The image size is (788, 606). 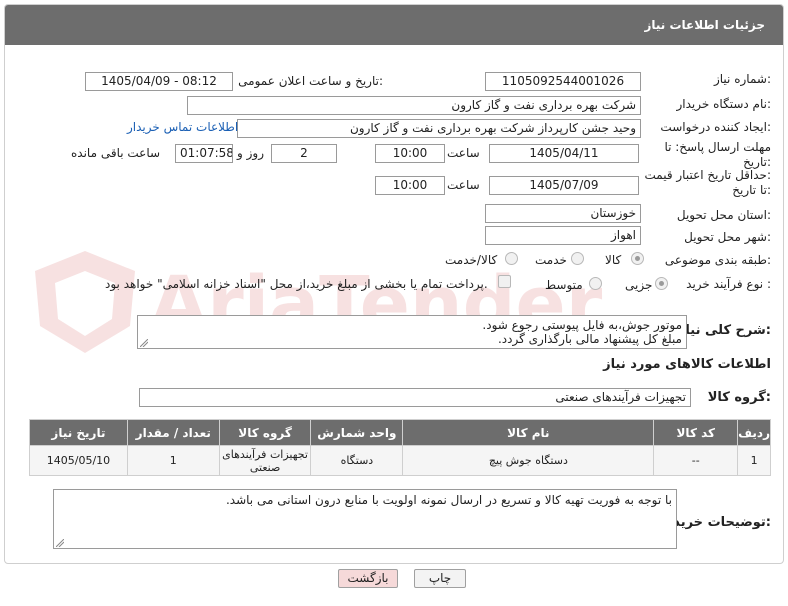 I want to click on buyer-notes-label: توضیحات خریدار:, so click(x=716, y=522).